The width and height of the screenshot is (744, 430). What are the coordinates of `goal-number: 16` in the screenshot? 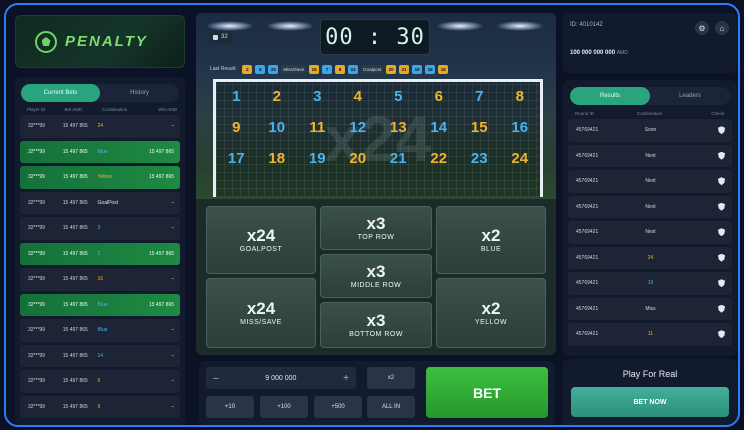 It's located at (520, 127).